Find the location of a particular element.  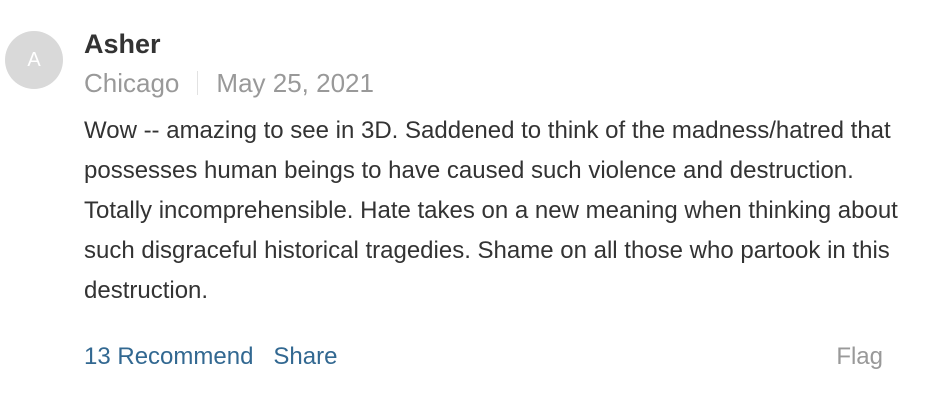

comment-author: Asher is located at coordinates (122, 44).